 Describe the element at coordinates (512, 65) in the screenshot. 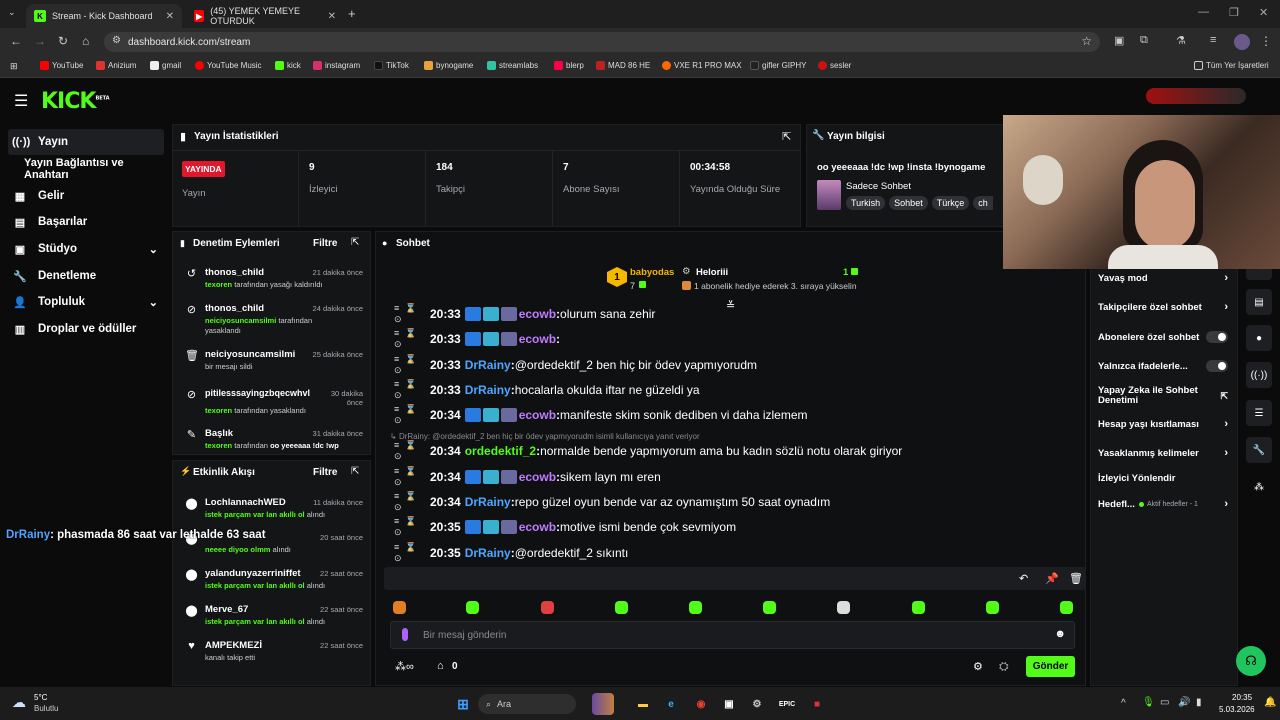

I see `bookmark-streamlabs: streamlabs` at that location.